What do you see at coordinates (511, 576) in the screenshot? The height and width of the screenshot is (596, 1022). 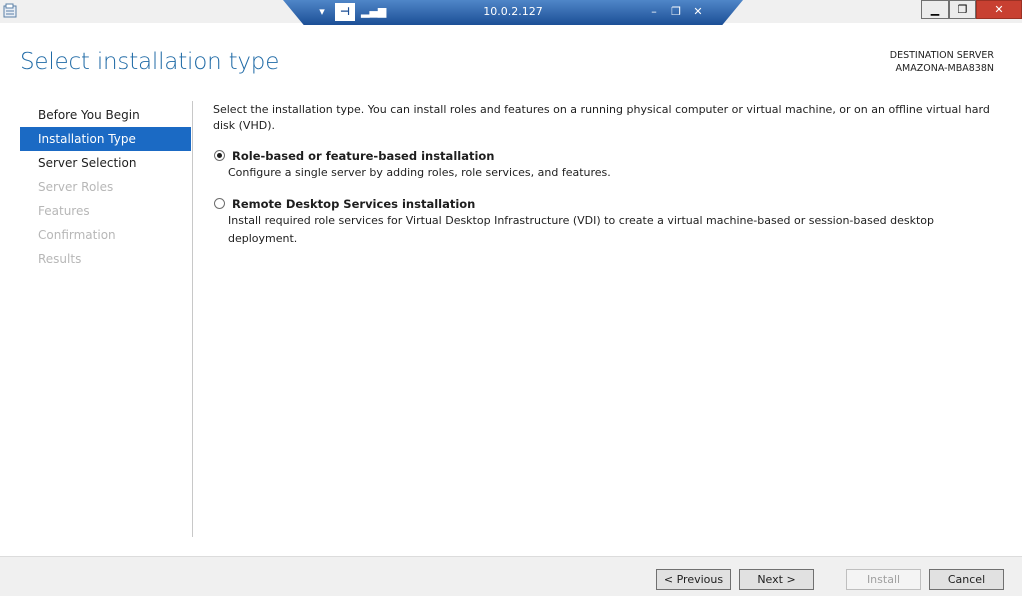 I see `wizard-footer: < Previous Next > Install Cancel` at bounding box center [511, 576].